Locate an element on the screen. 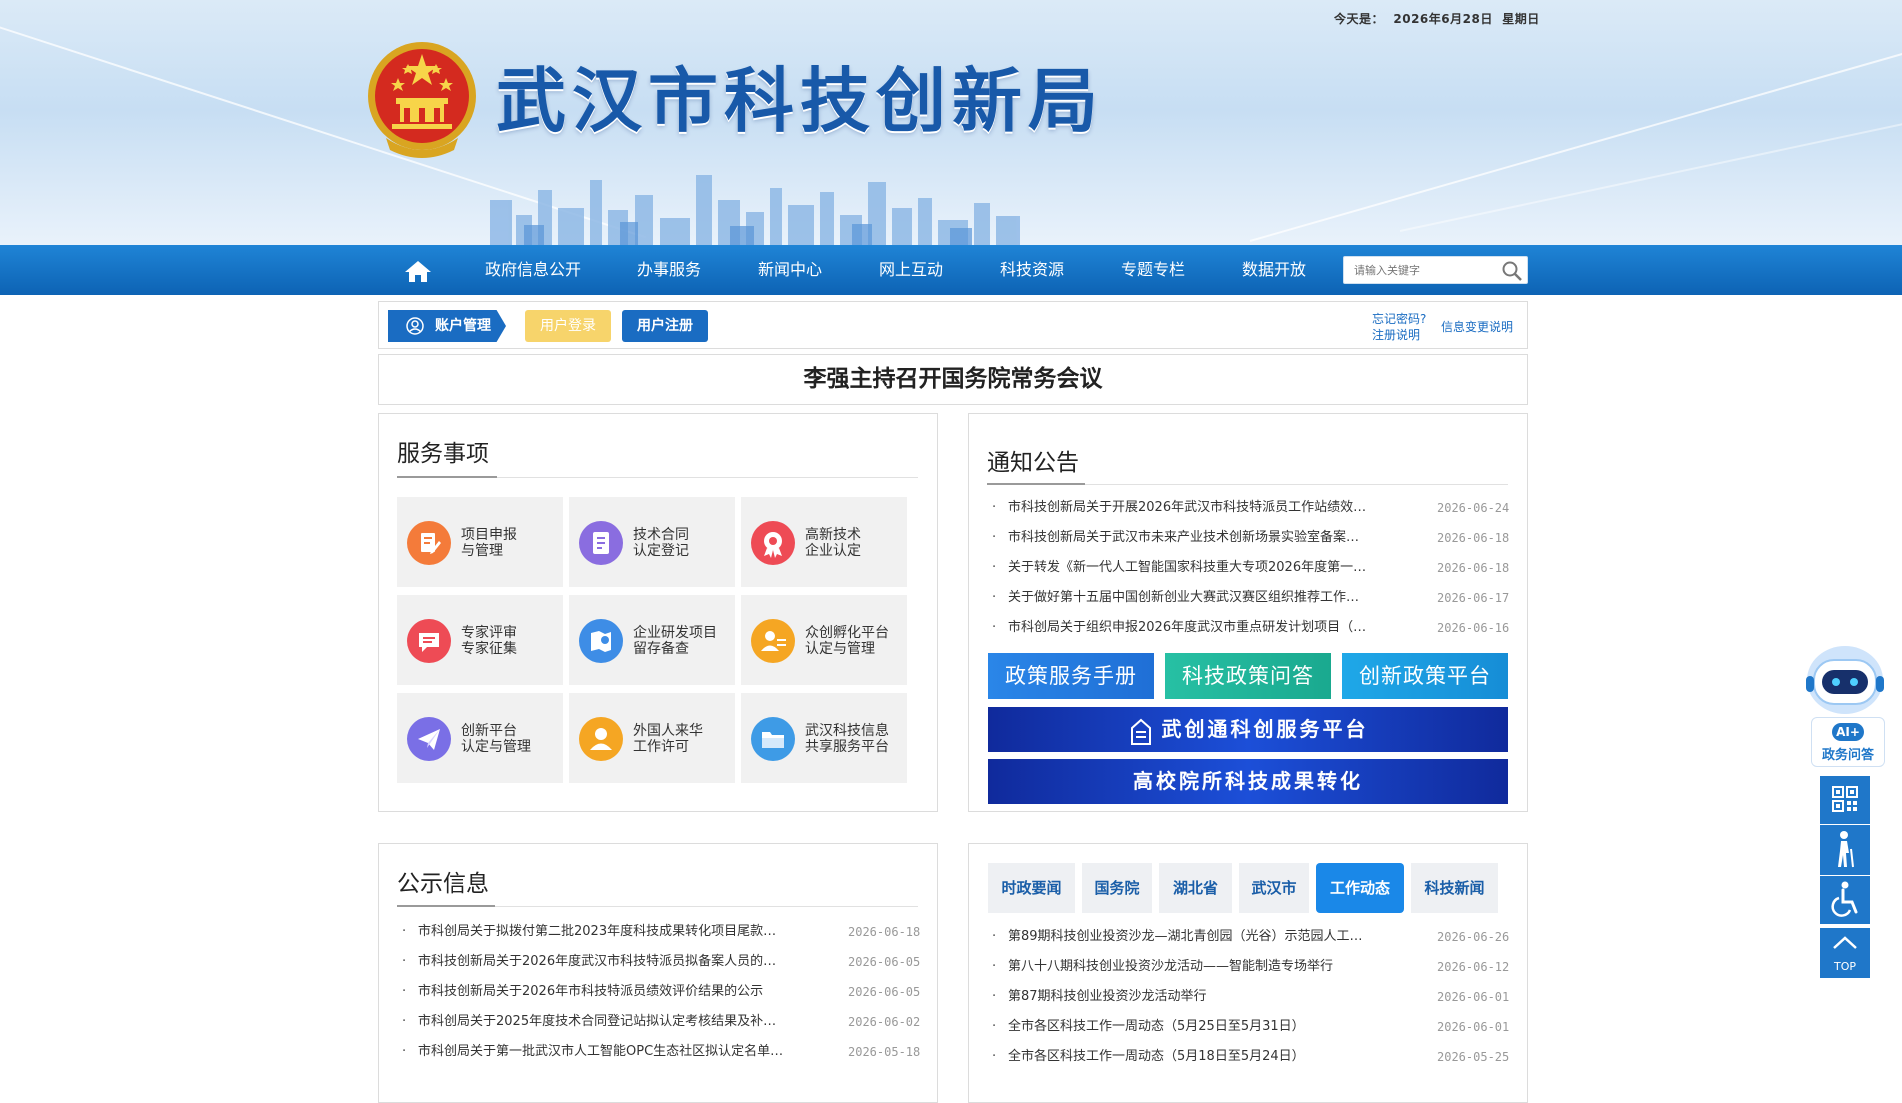  paper-plane-icon is located at coordinates (429, 739).